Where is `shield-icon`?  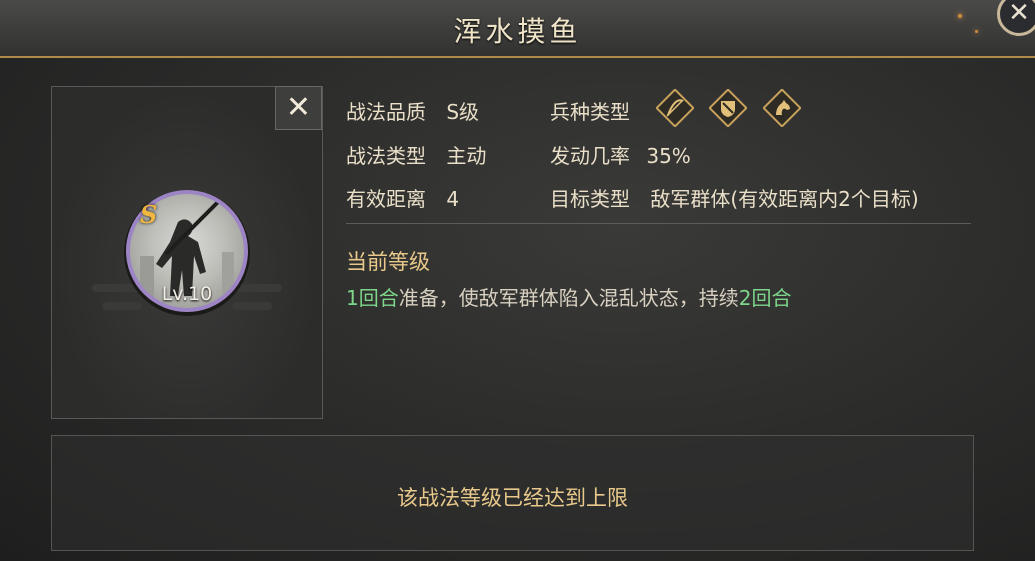 shield-icon is located at coordinates (728, 108).